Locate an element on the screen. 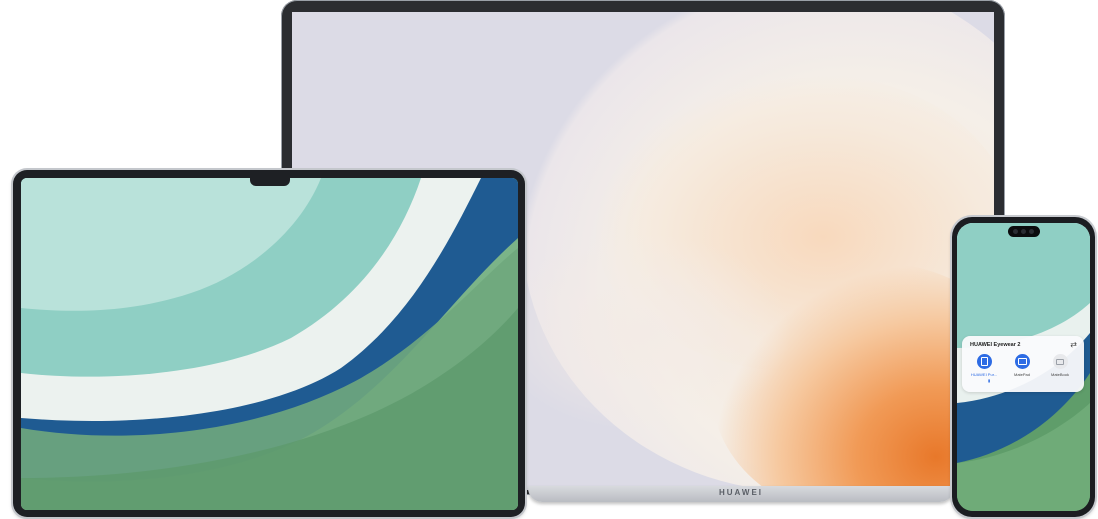 The height and width of the screenshot is (519, 1098). laptop-brand-label: HUAWEI is located at coordinates (741, 492).